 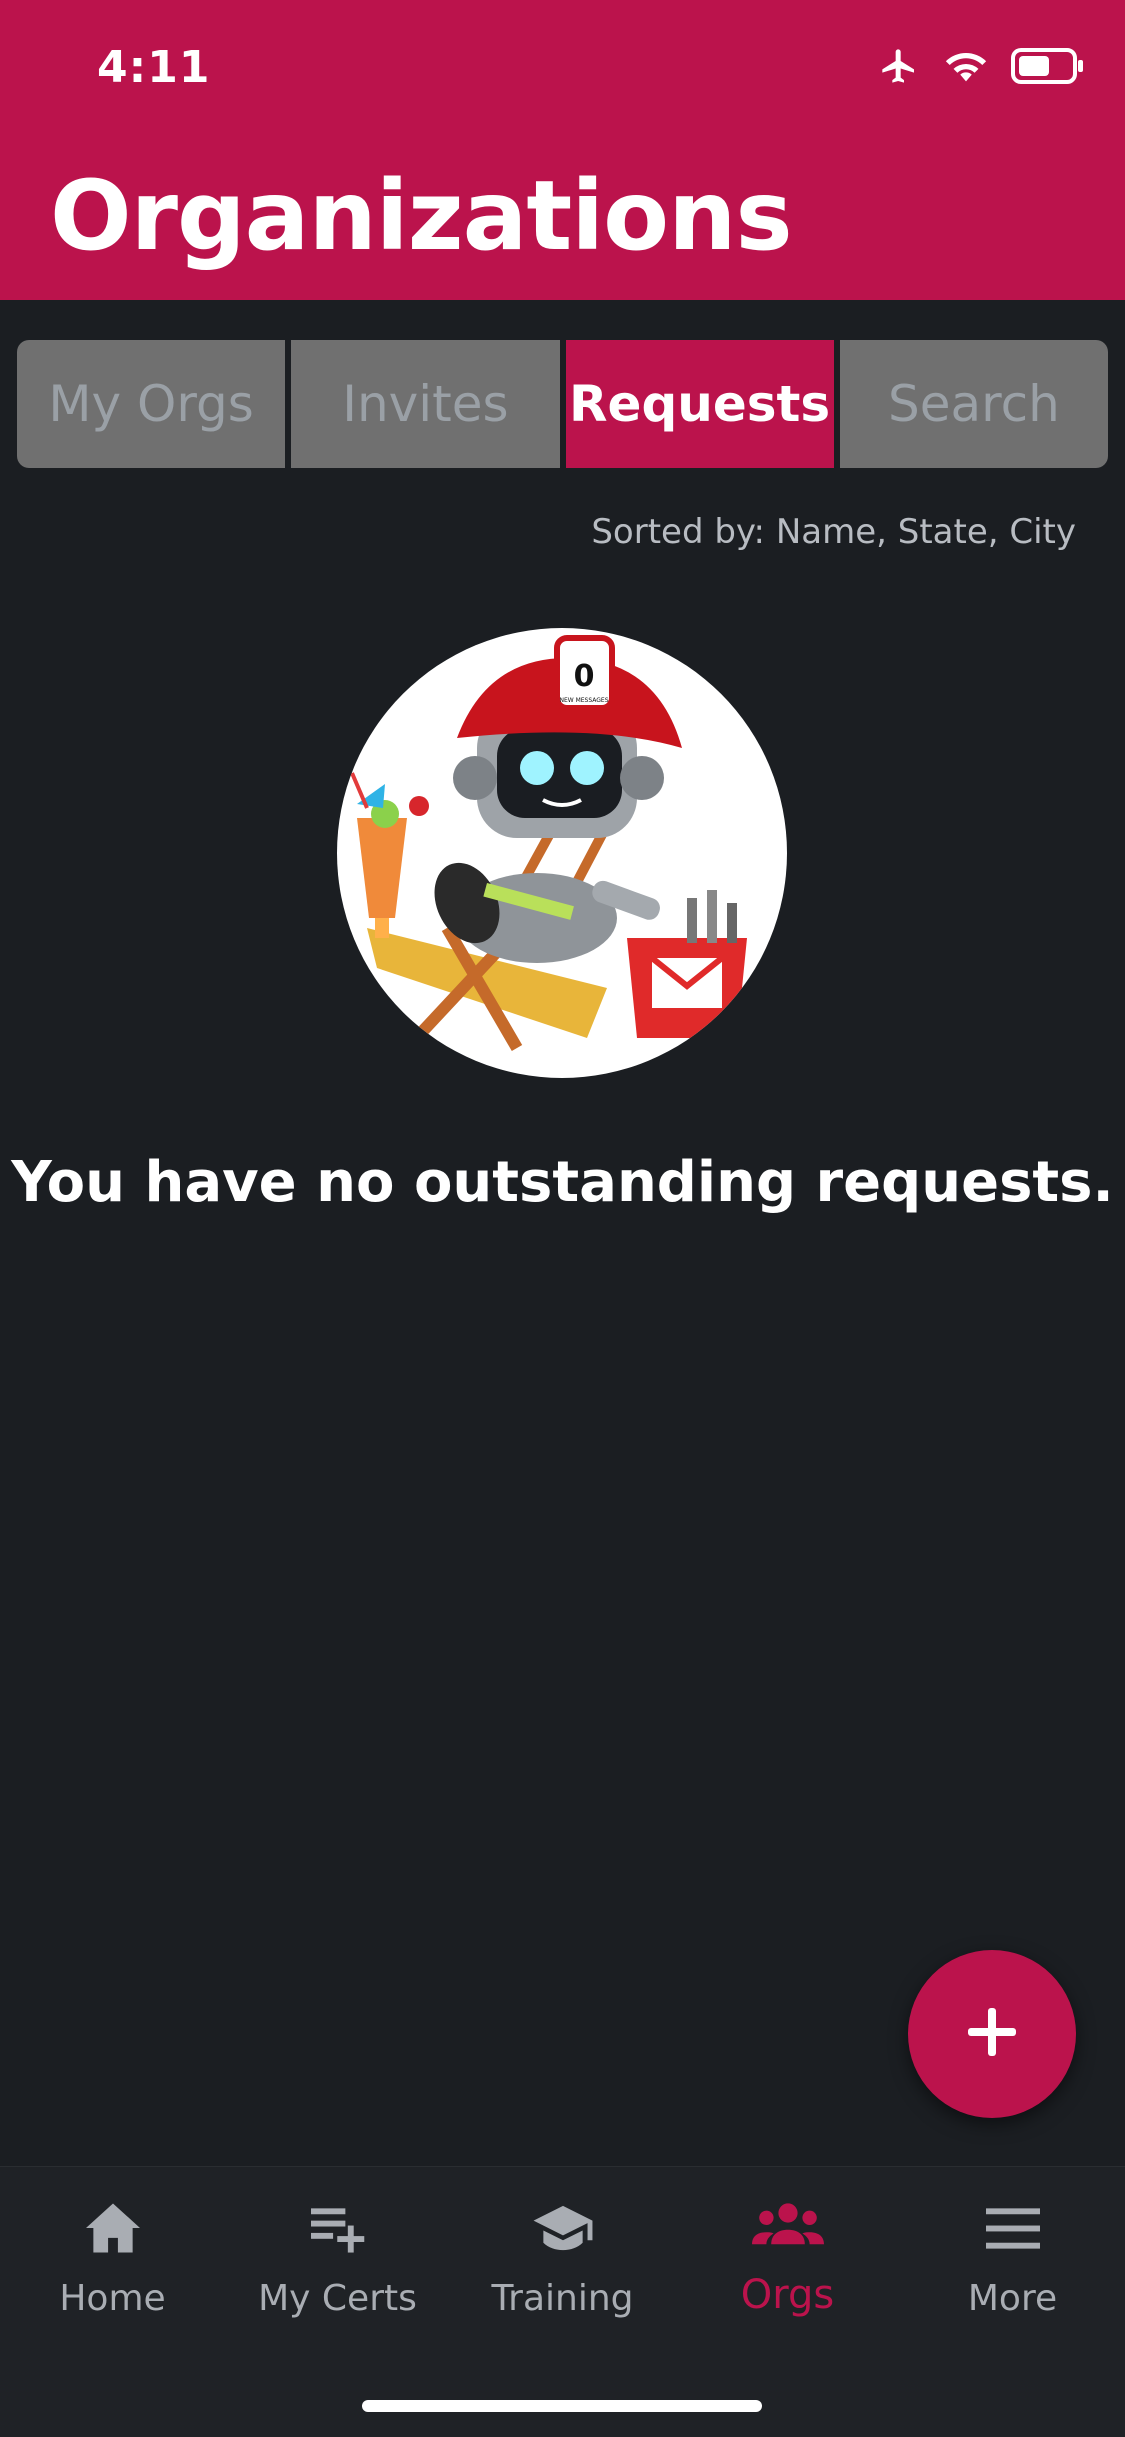 What do you see at coordinates (966, 68) in the screenshot?
I see `wifi-icon` at bounding box center [966, 68].